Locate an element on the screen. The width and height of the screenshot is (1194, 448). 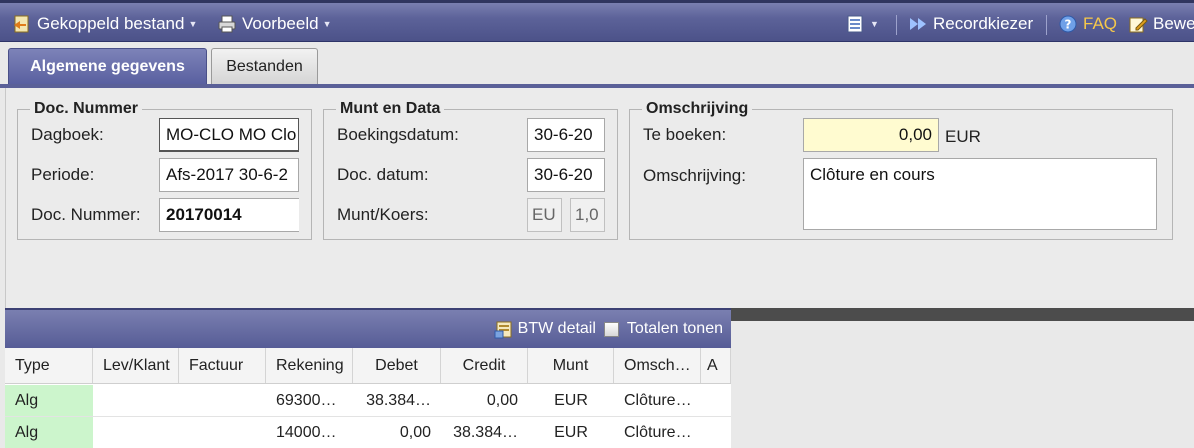
column-header: Credit is located at coordinates (484, 365).